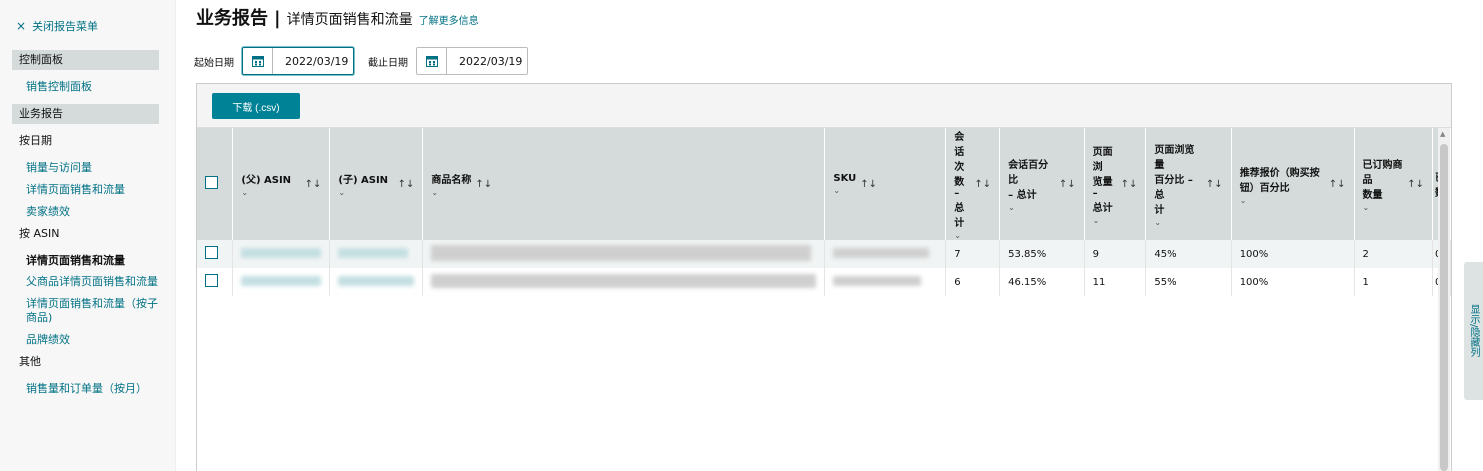 The width and height of the screenshot is (1483, 471). What do you see at coordinates (973, 254) in the screenshot?
I see `sessions-cell: 7` at bounding box center [973, 254].